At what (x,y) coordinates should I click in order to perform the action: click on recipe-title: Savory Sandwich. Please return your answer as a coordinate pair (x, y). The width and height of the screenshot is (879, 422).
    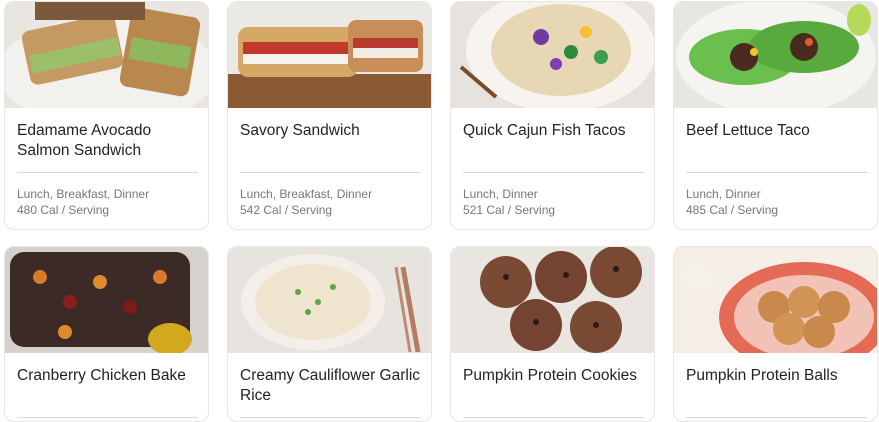
    Looking at the image, I should click on (330, 131).